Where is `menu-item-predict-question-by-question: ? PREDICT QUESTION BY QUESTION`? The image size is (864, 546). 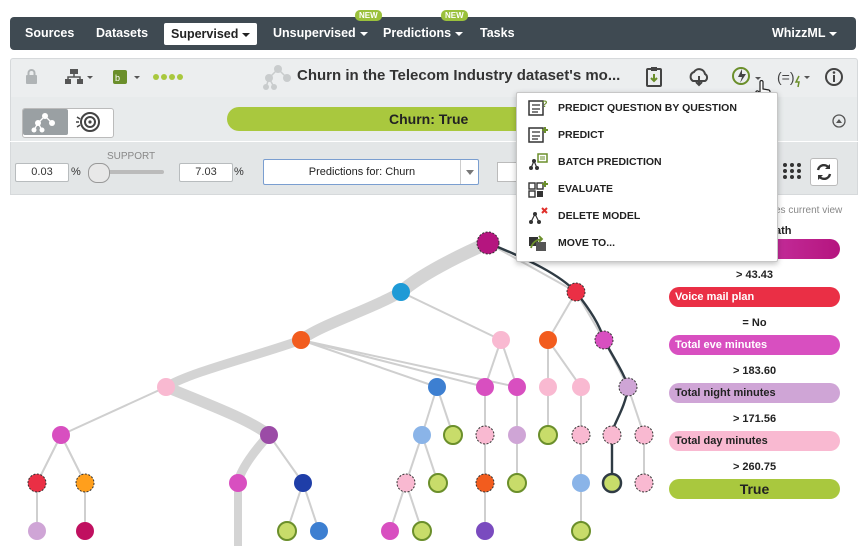
menu-item-predict-question-by-question: ? PREDICT QUESTION BY QUESTION is located at coordinates (647, 108).